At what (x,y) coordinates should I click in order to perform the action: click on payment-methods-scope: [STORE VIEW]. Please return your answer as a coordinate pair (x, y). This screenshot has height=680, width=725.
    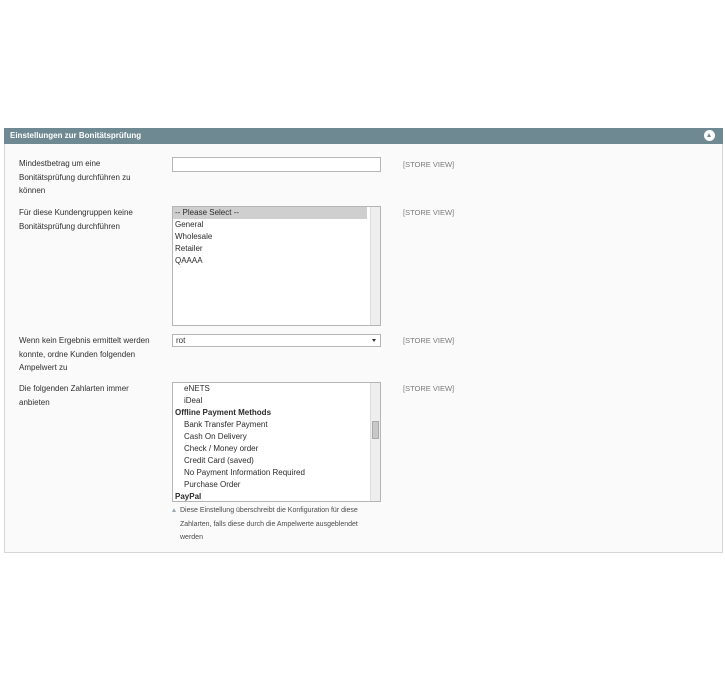
    Looking at the image, I should click on (429, 388).